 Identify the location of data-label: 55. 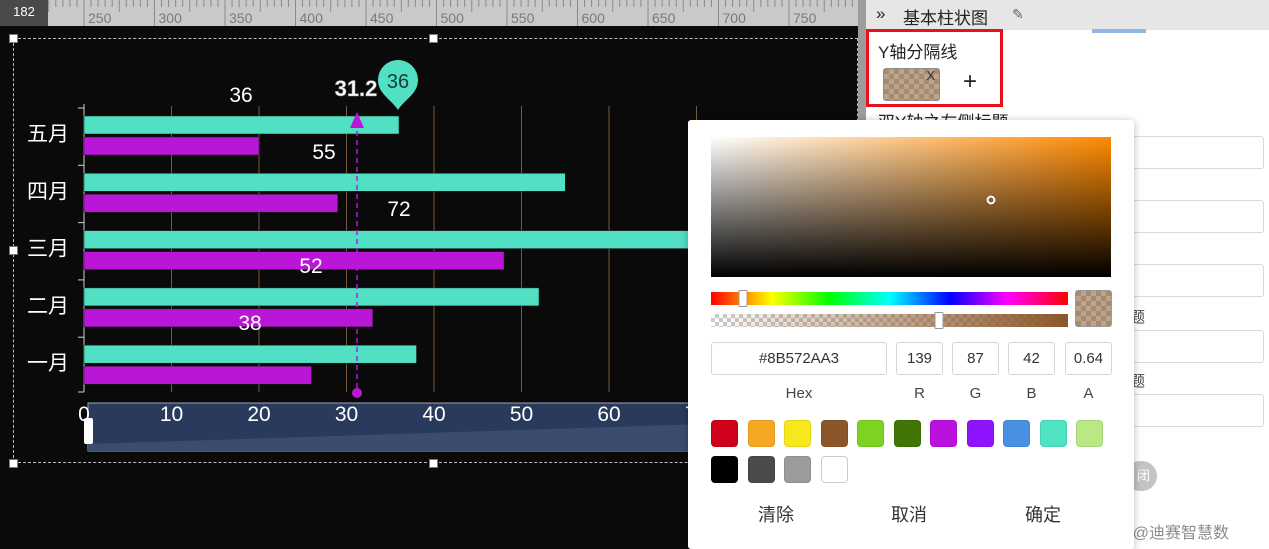
(323, 152).